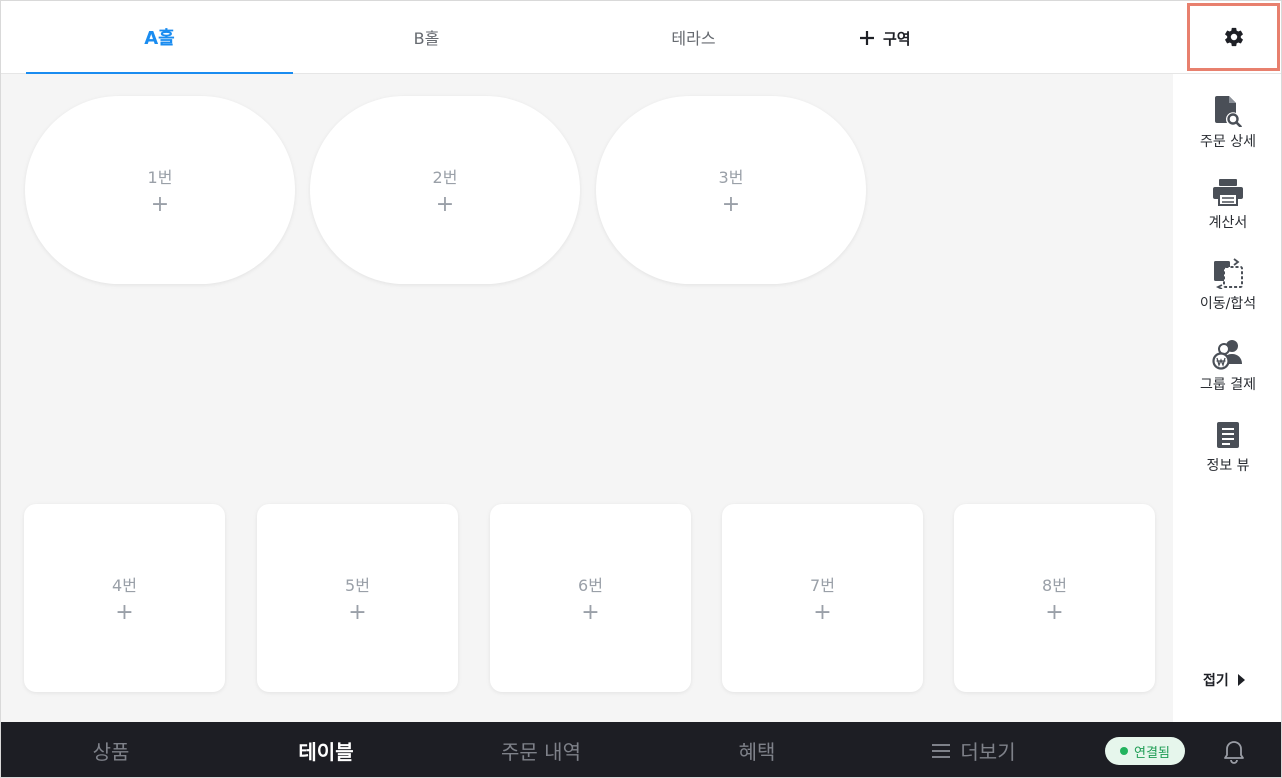 The height and width of the screenshot is (778, 1282). Describe the element at coordinates (988, 752) in the screenshot. I see `nav-label: 더보기` at that location.